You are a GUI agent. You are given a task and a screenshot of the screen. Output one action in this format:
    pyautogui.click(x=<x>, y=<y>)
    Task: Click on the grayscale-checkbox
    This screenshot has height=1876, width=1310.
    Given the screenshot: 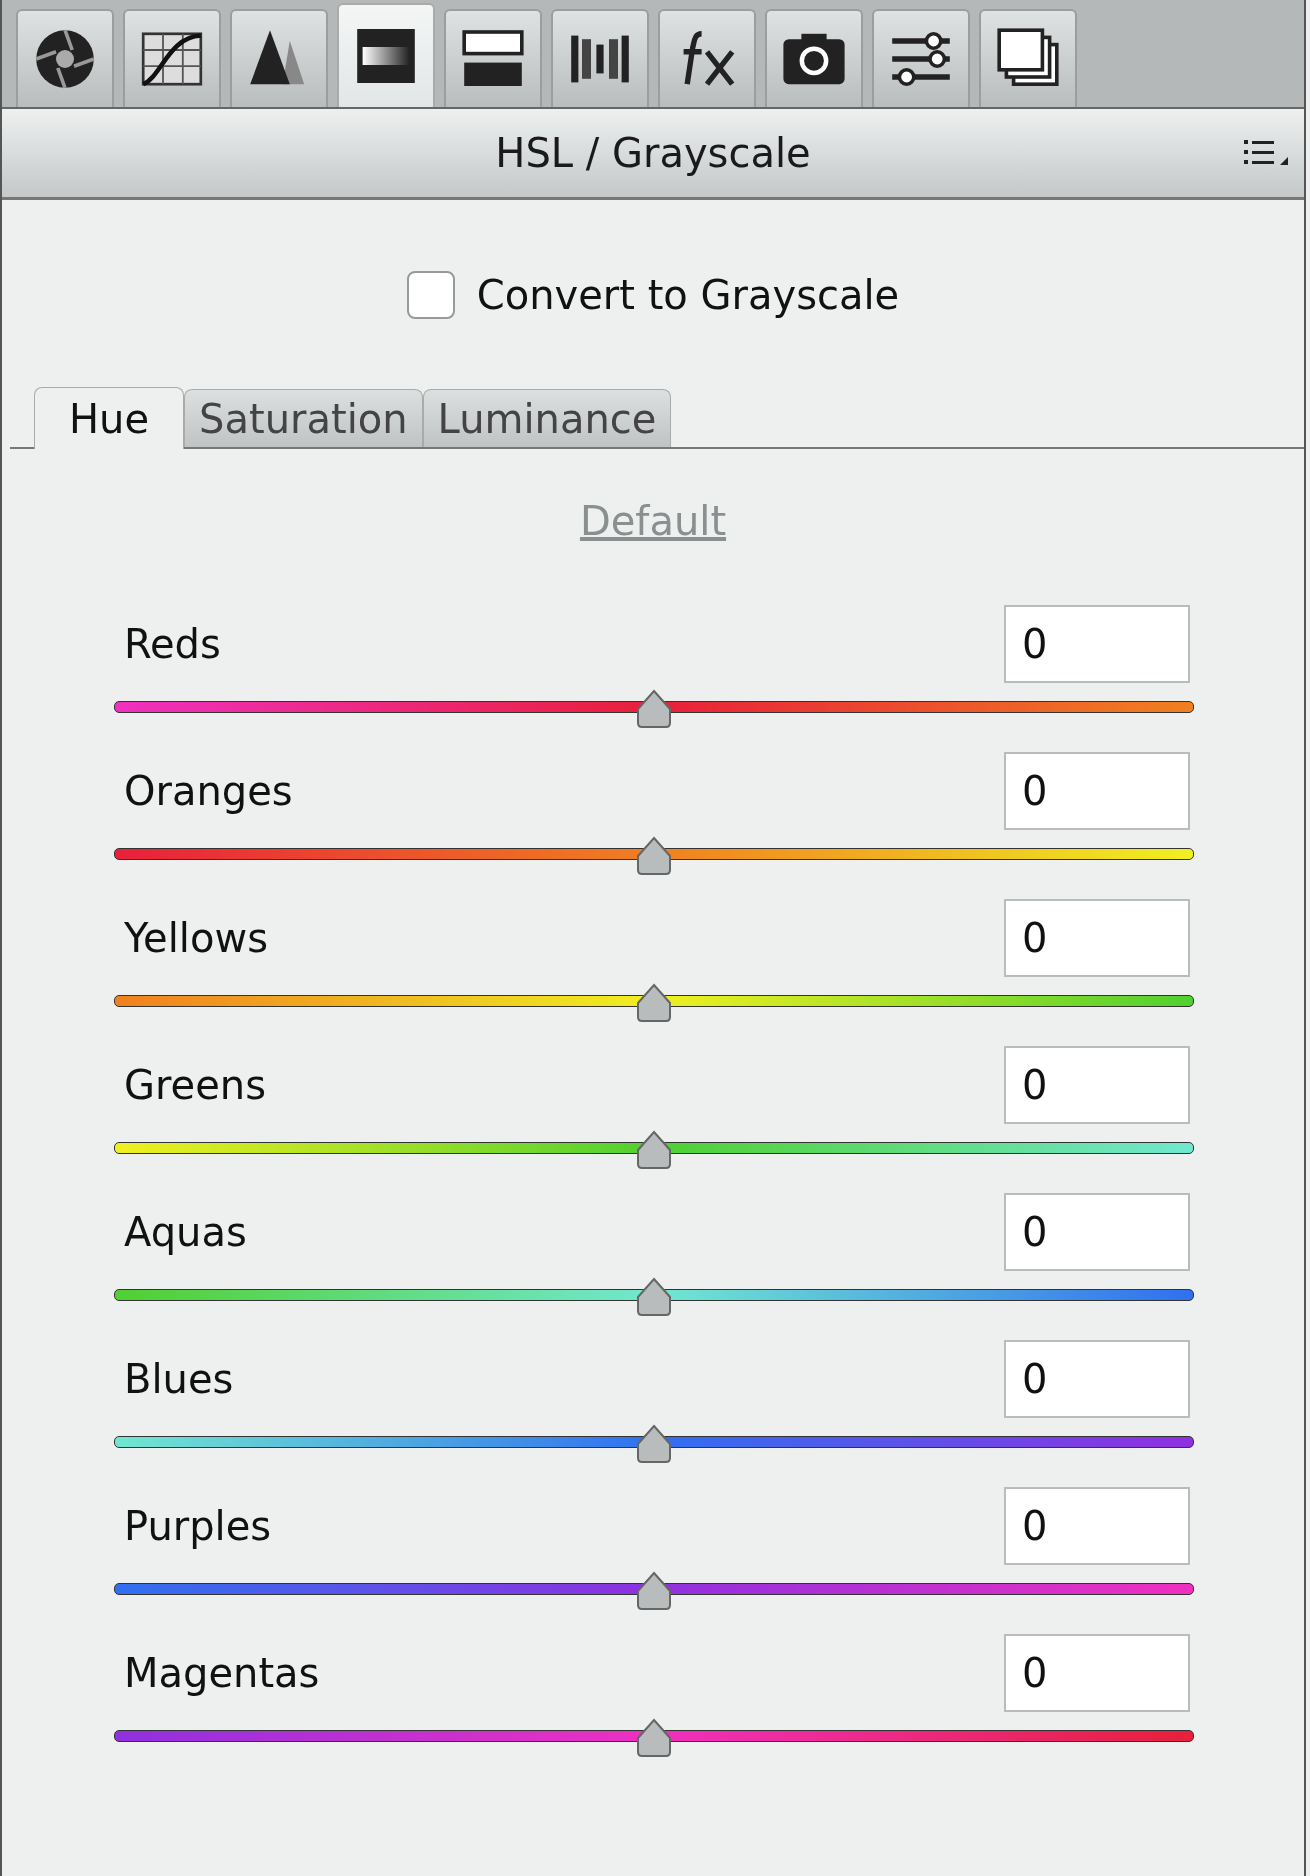 What is the action you would take?
    pyautogui.click(x=430, y=295)
    